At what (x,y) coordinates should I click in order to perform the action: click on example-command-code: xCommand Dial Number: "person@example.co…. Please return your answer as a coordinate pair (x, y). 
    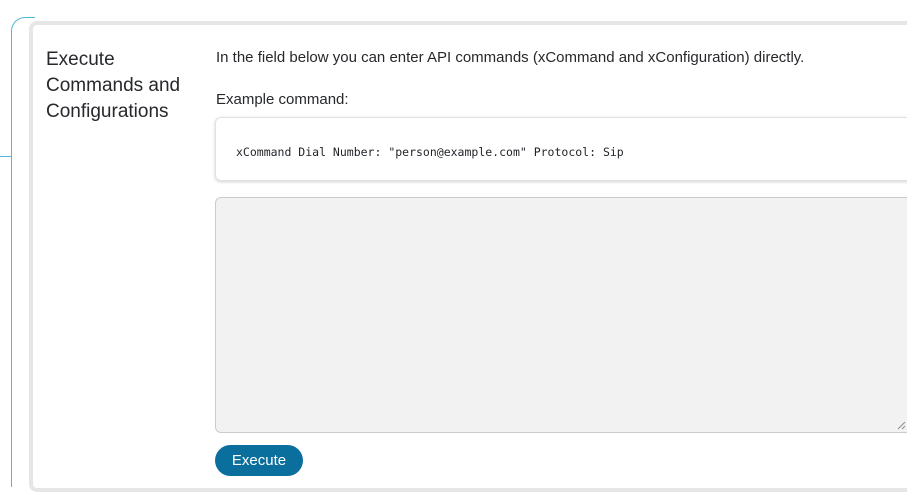
    Looking at the image, I should click on (430, 152).